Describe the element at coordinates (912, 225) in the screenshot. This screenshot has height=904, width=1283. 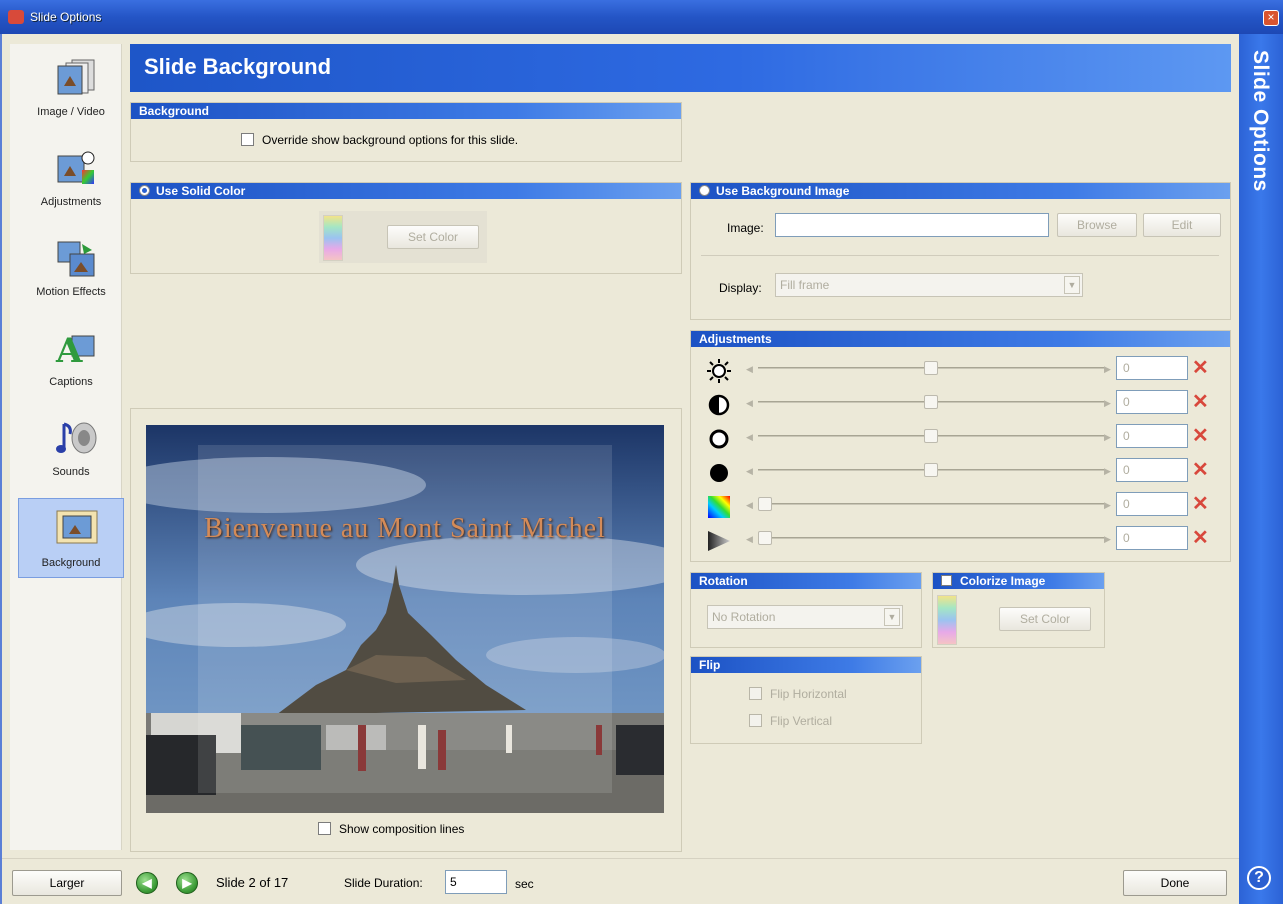
I see `image-path-input` at that location.